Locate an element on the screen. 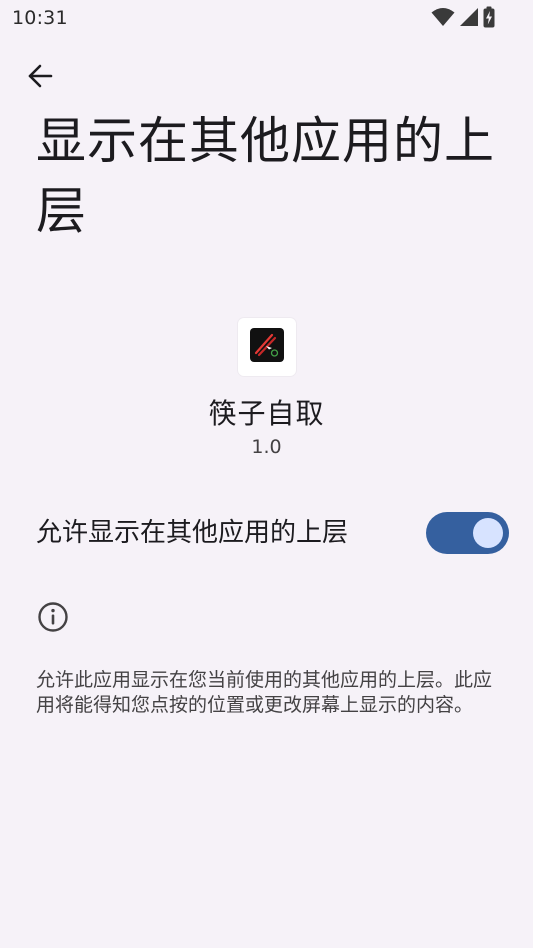  status-icons is located at coordinates (463, 17).